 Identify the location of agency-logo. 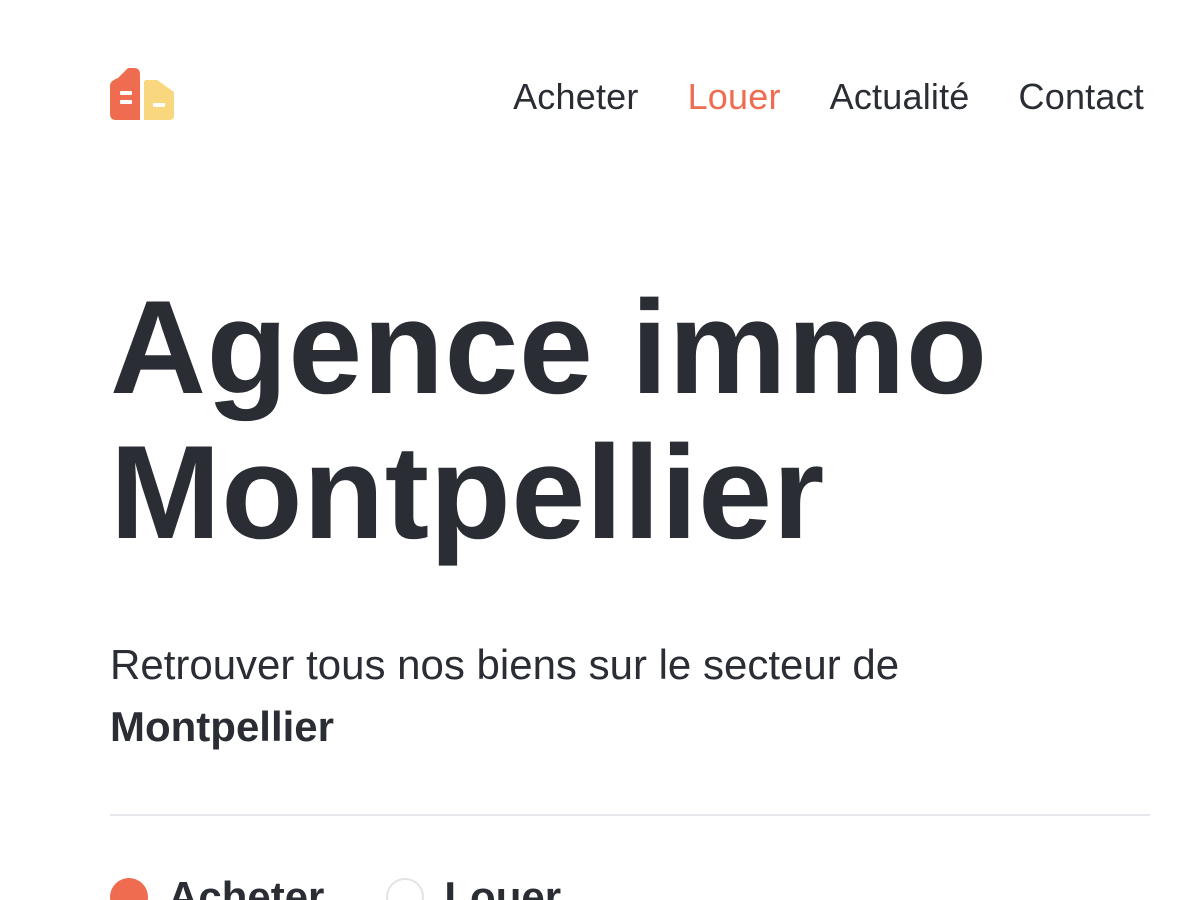
(143, 94).